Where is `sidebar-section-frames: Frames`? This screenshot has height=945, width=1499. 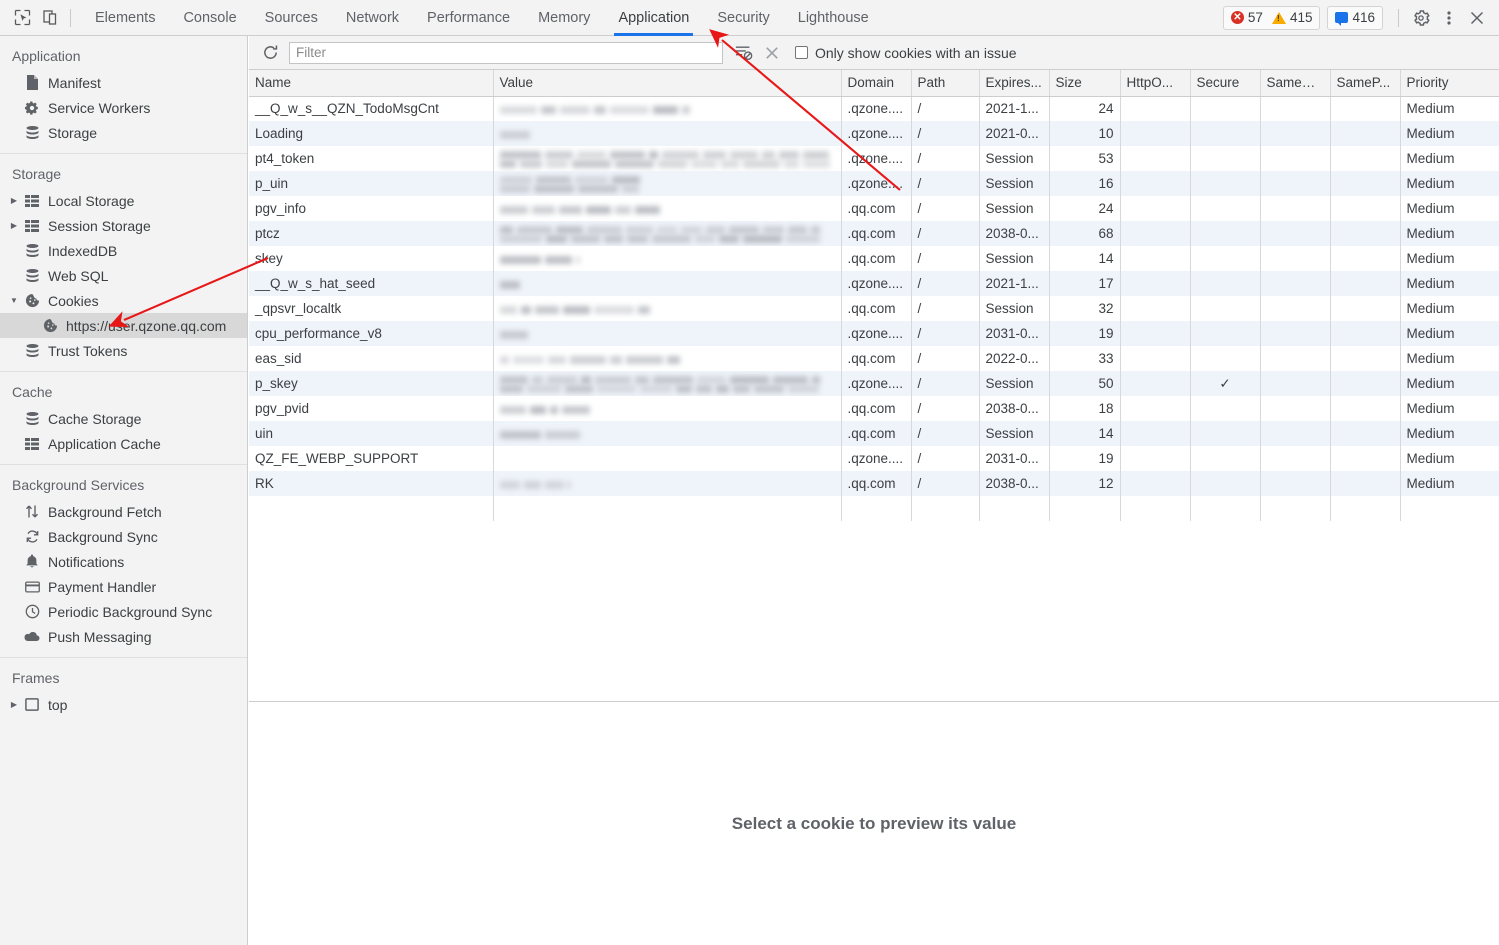
sidebar-section-frames: Frames is located at coordinates (36, 678).